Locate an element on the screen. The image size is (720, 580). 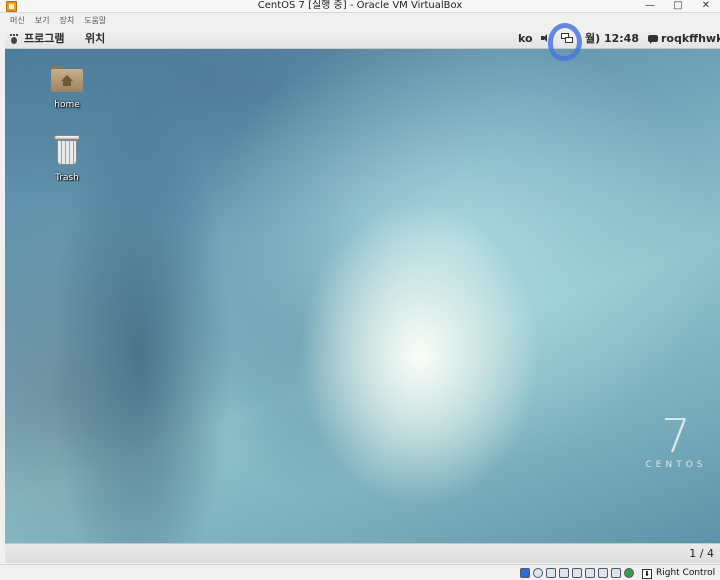
chat-icon is located at coordinates (653, 39).